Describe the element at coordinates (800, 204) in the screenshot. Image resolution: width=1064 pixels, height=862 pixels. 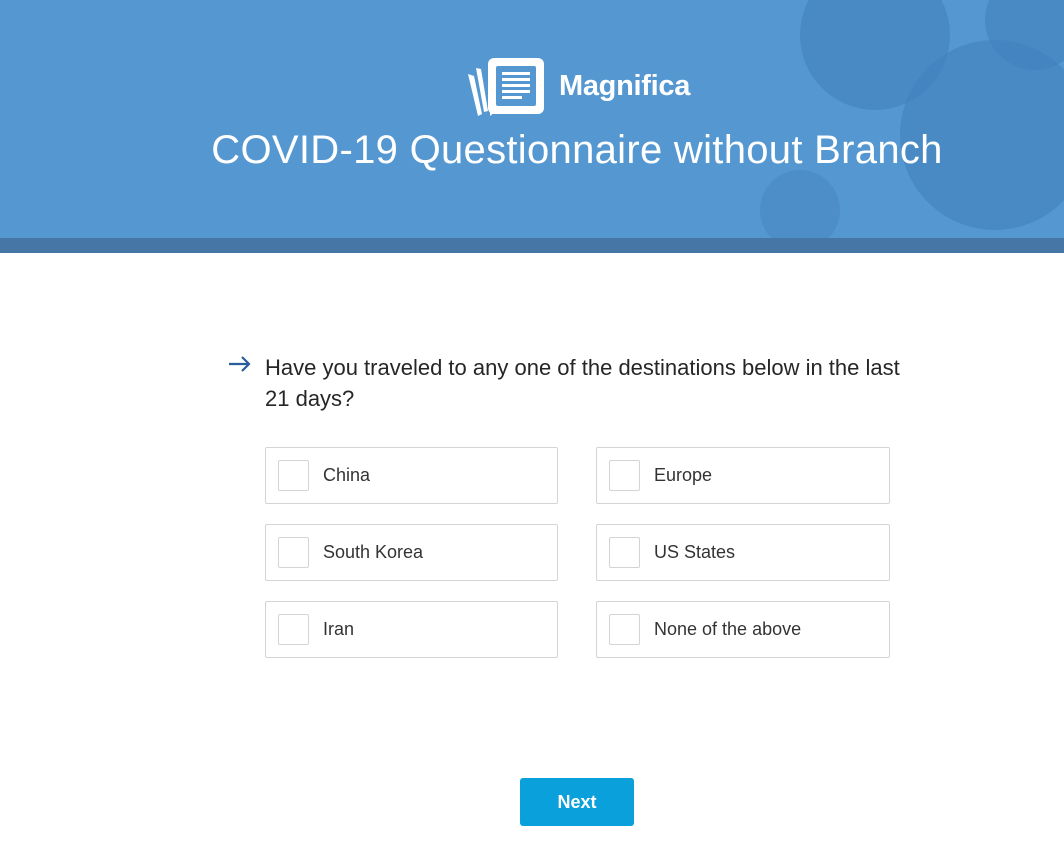
I see `banner-decoration` at that location.